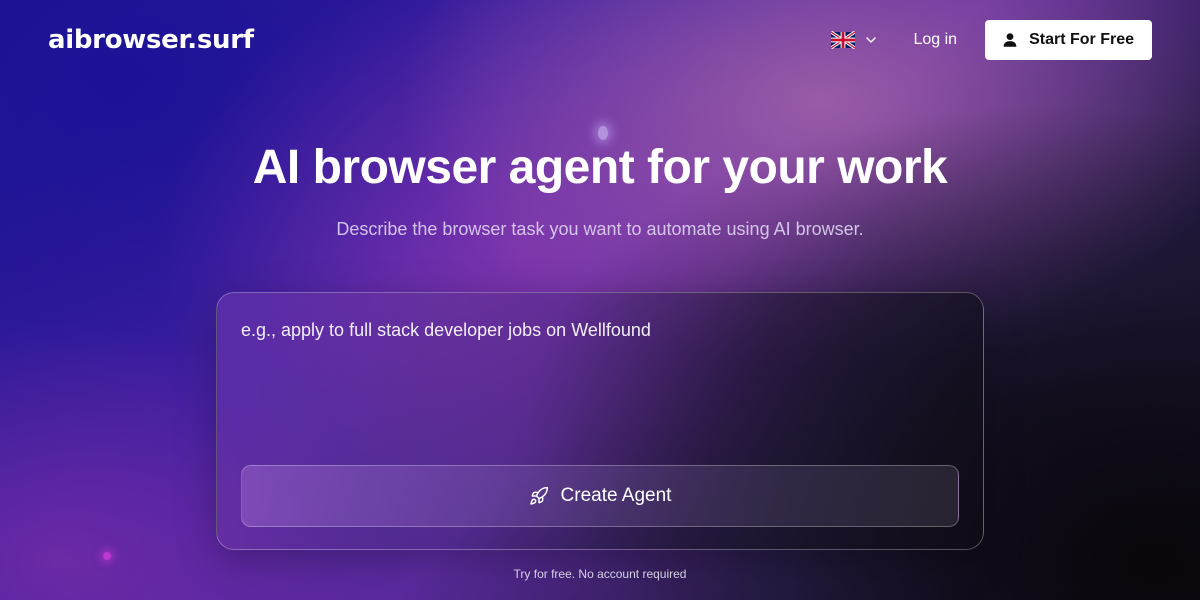 The image size is (1200, 600). I want to click on create-agent-label: Create Agent, so click(616, 495).